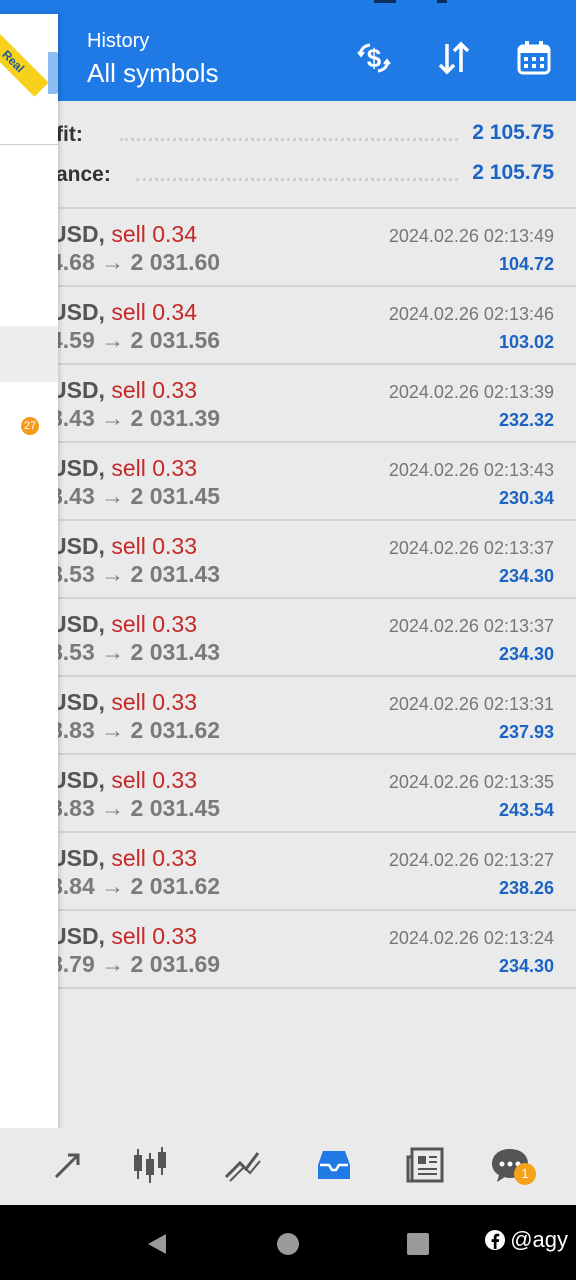 Image resolution: width=576 pixels, height=1280 pixels. Describe the element at coordinates (513, 132) in the screenshot. I see `profit-value: 2 105.75` at that location.